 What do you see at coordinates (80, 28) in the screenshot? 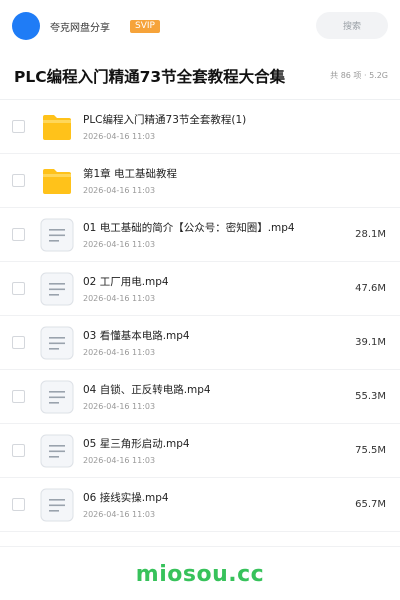
I see `brand-name: 夸克网盘分享` at bounding box center [80, 28].